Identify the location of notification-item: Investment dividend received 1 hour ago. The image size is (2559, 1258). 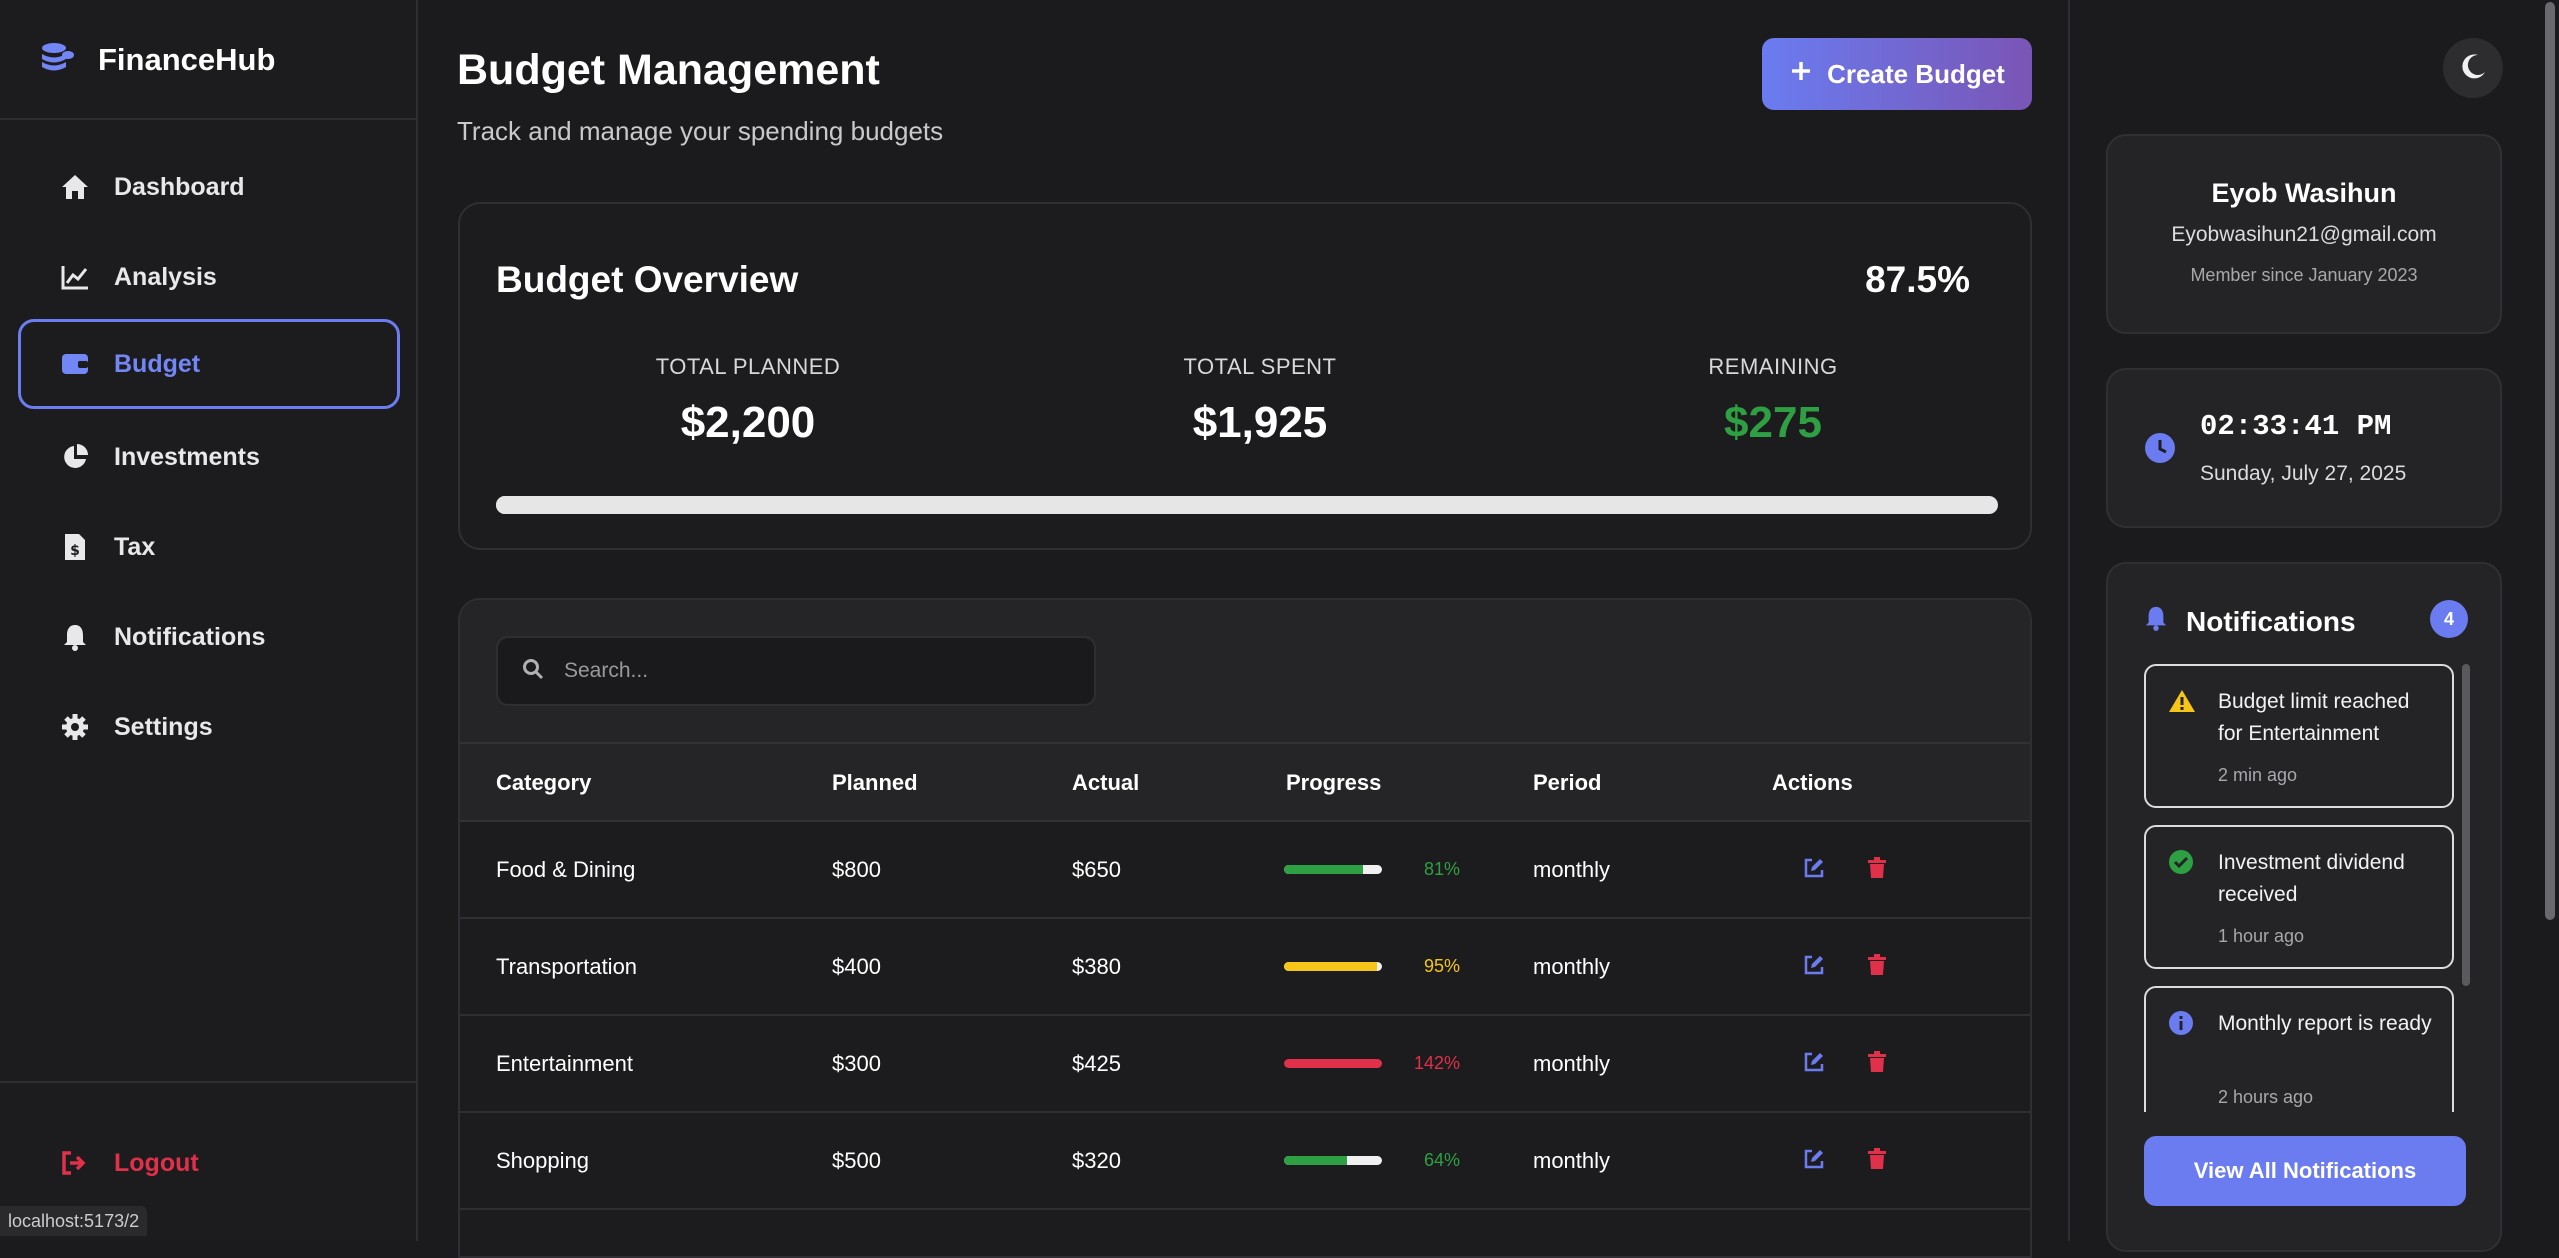
(2299, 897).